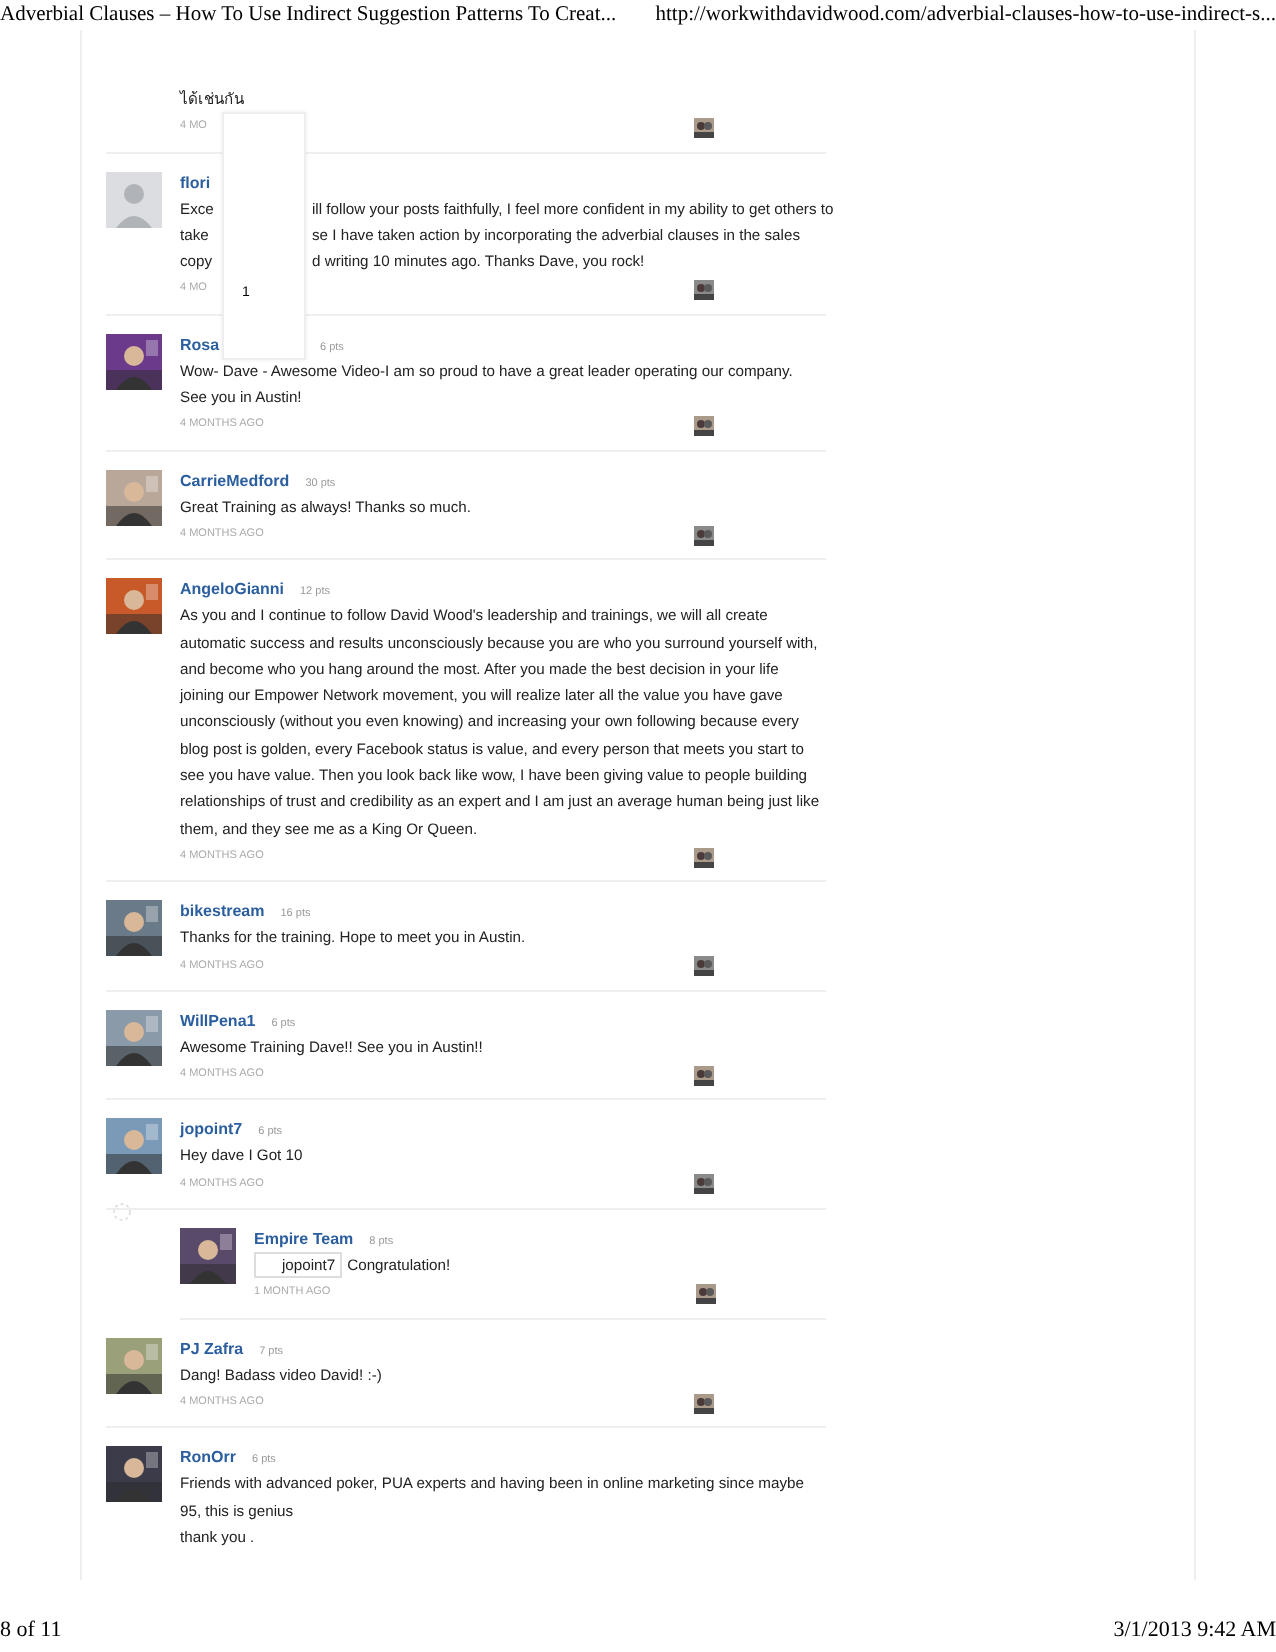  Describe the element at coordinates (211, 1129) in the screenshot. I see `user-name: jopoint7` at that location.